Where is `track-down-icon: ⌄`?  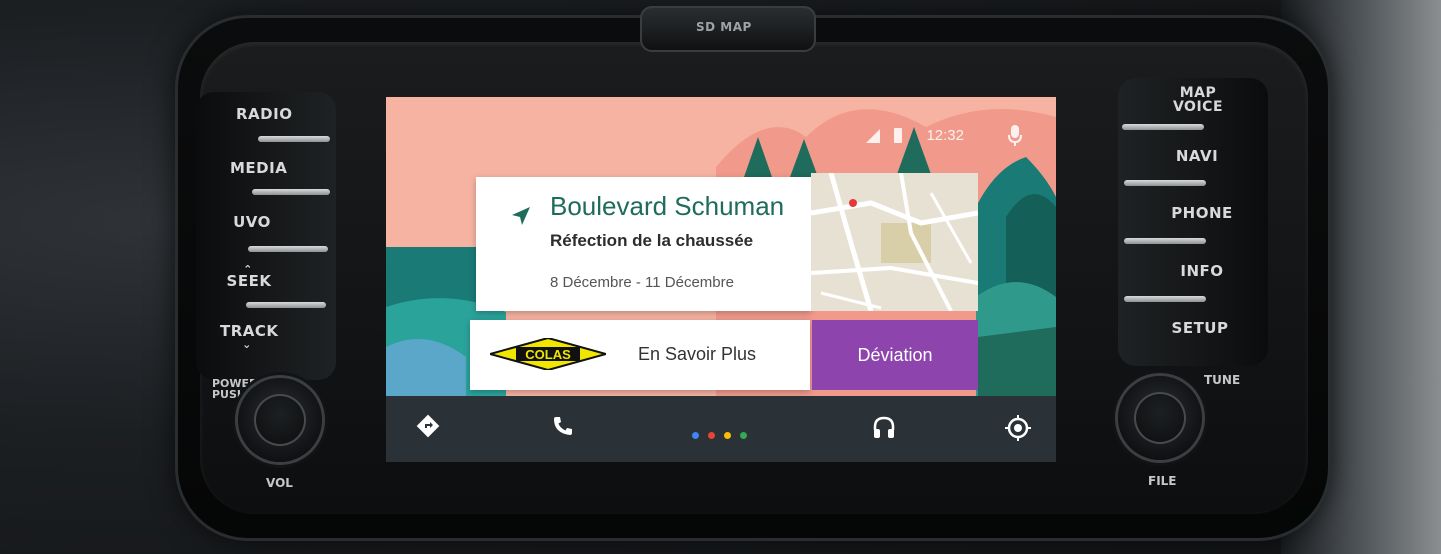 track-down-icon: ⌄ is located at coordinates (247, 344).